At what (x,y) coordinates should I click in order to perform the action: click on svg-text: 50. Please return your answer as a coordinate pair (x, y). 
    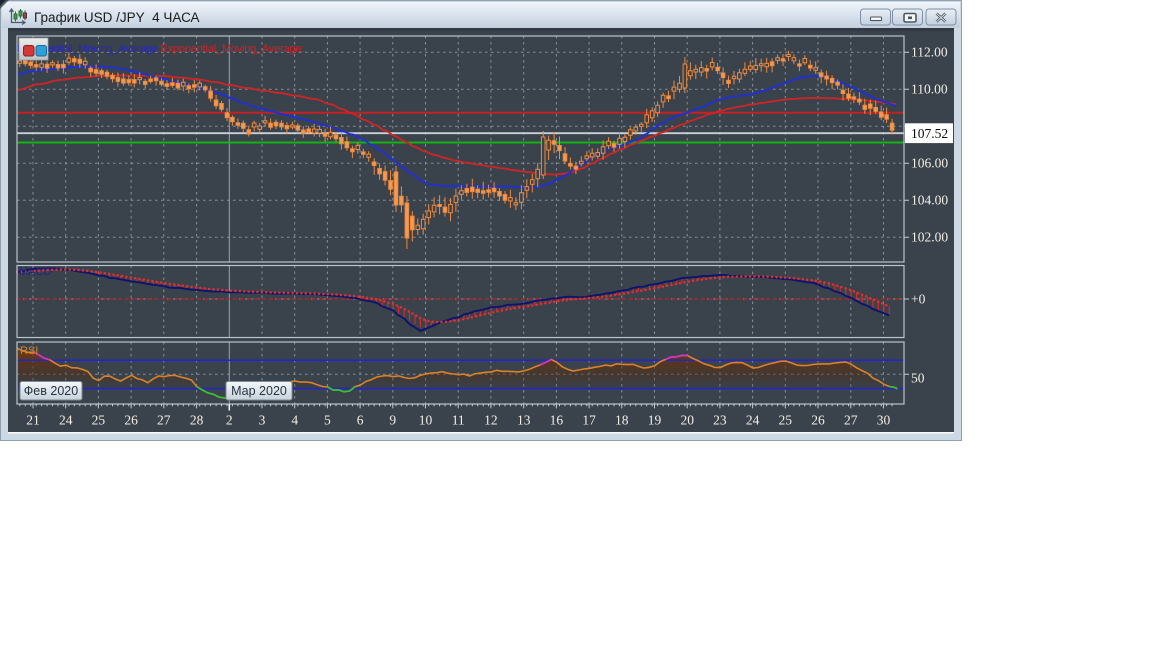
    Looking at the image, I should click on (918, 377).